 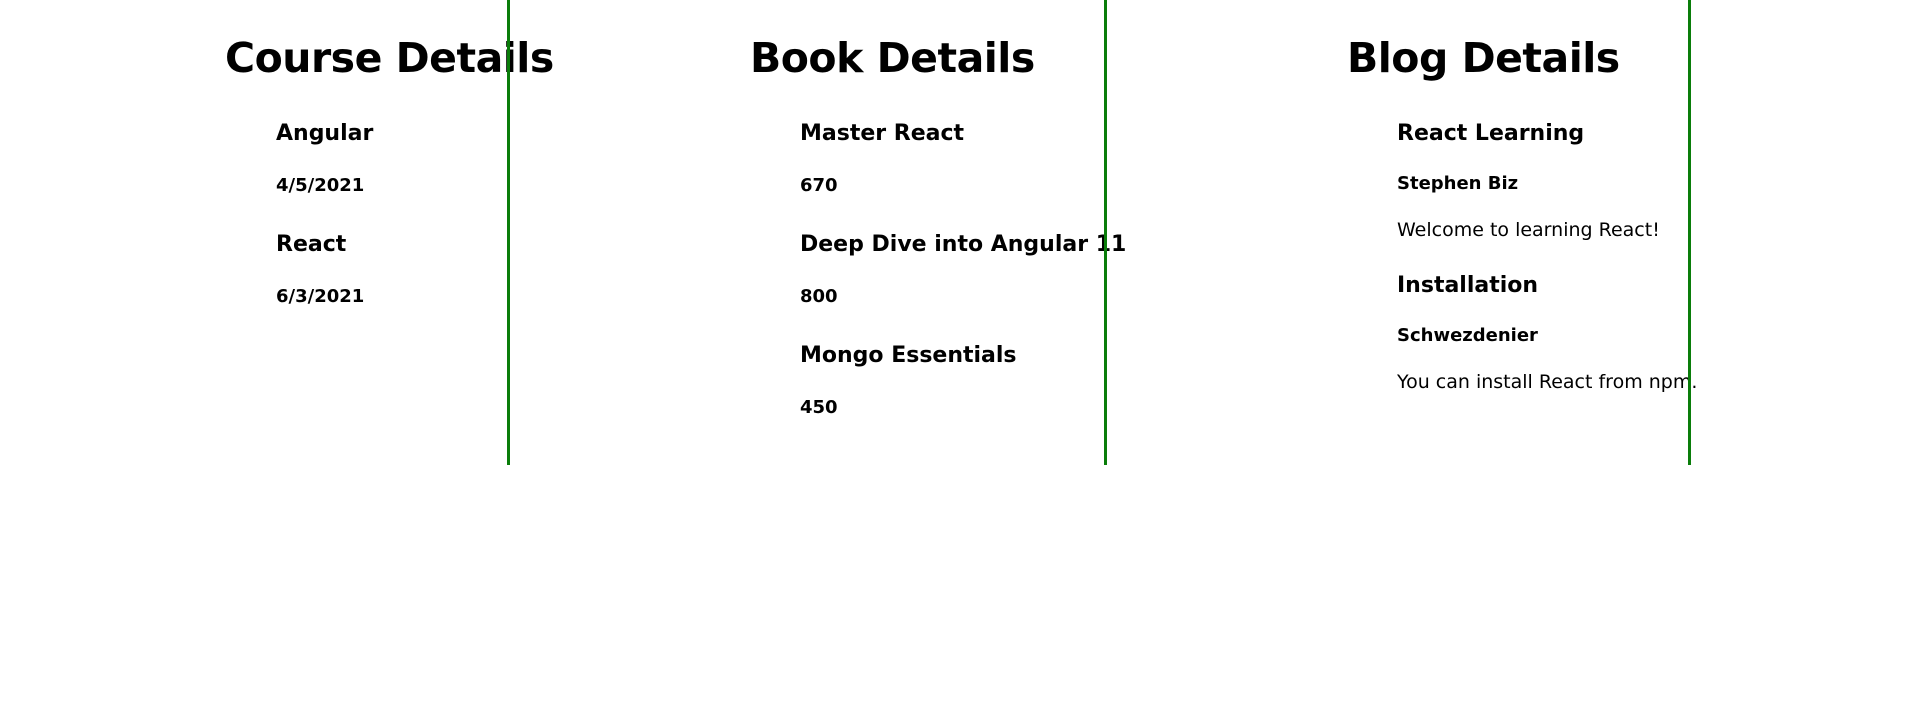 I want to click on book-item: Deep Dive into Angular 11 800, so click(x=963, y=286).